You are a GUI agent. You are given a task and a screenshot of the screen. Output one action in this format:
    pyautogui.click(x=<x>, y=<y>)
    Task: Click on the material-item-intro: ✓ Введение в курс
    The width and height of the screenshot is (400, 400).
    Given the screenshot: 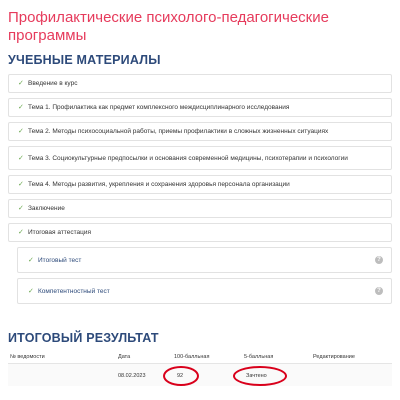 What is the action you would take?
    pyautogui.click(x=200, y=83)
    